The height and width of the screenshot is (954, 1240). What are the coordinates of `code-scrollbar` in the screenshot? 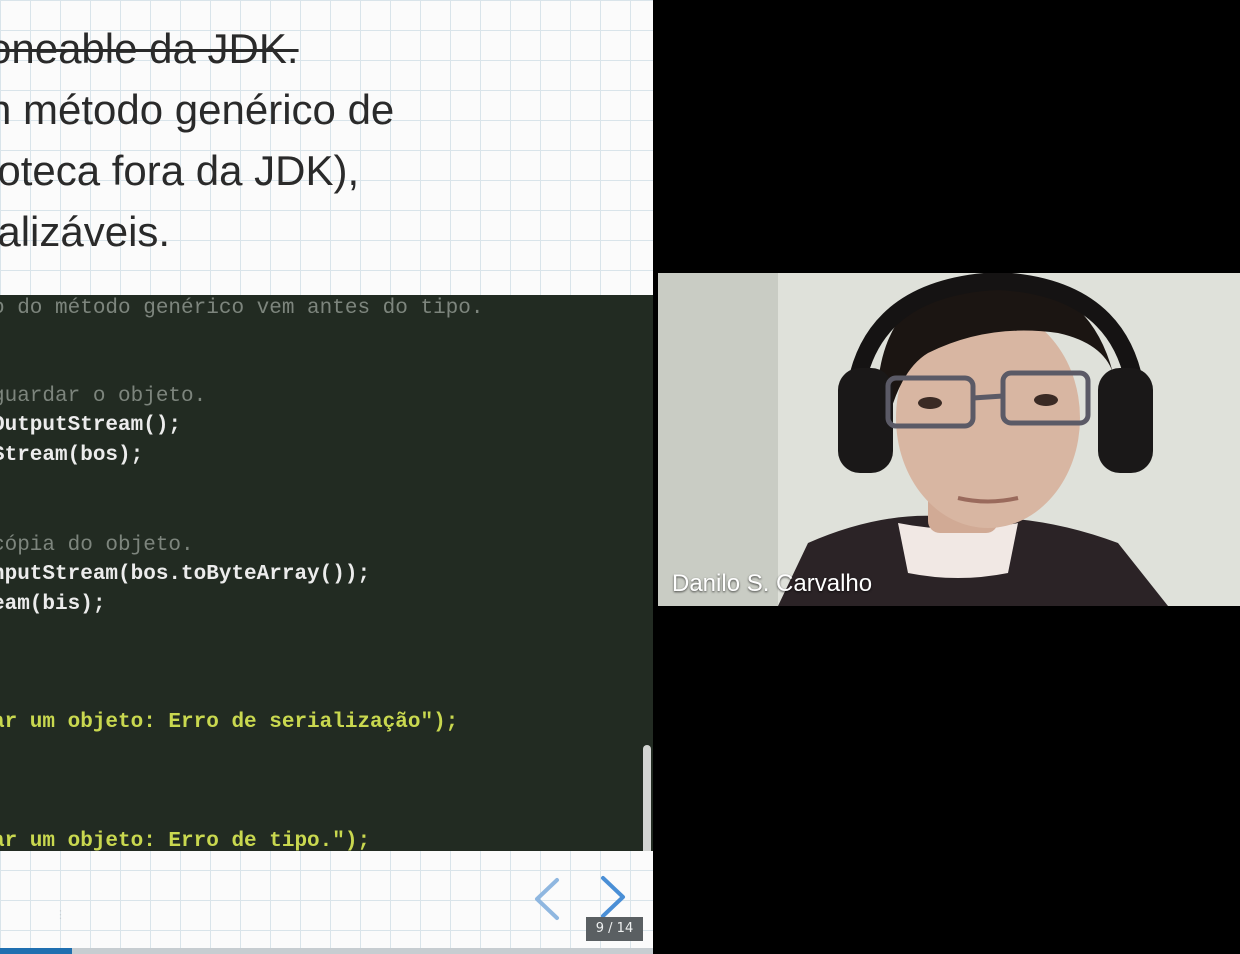 It's located at (647, 798).